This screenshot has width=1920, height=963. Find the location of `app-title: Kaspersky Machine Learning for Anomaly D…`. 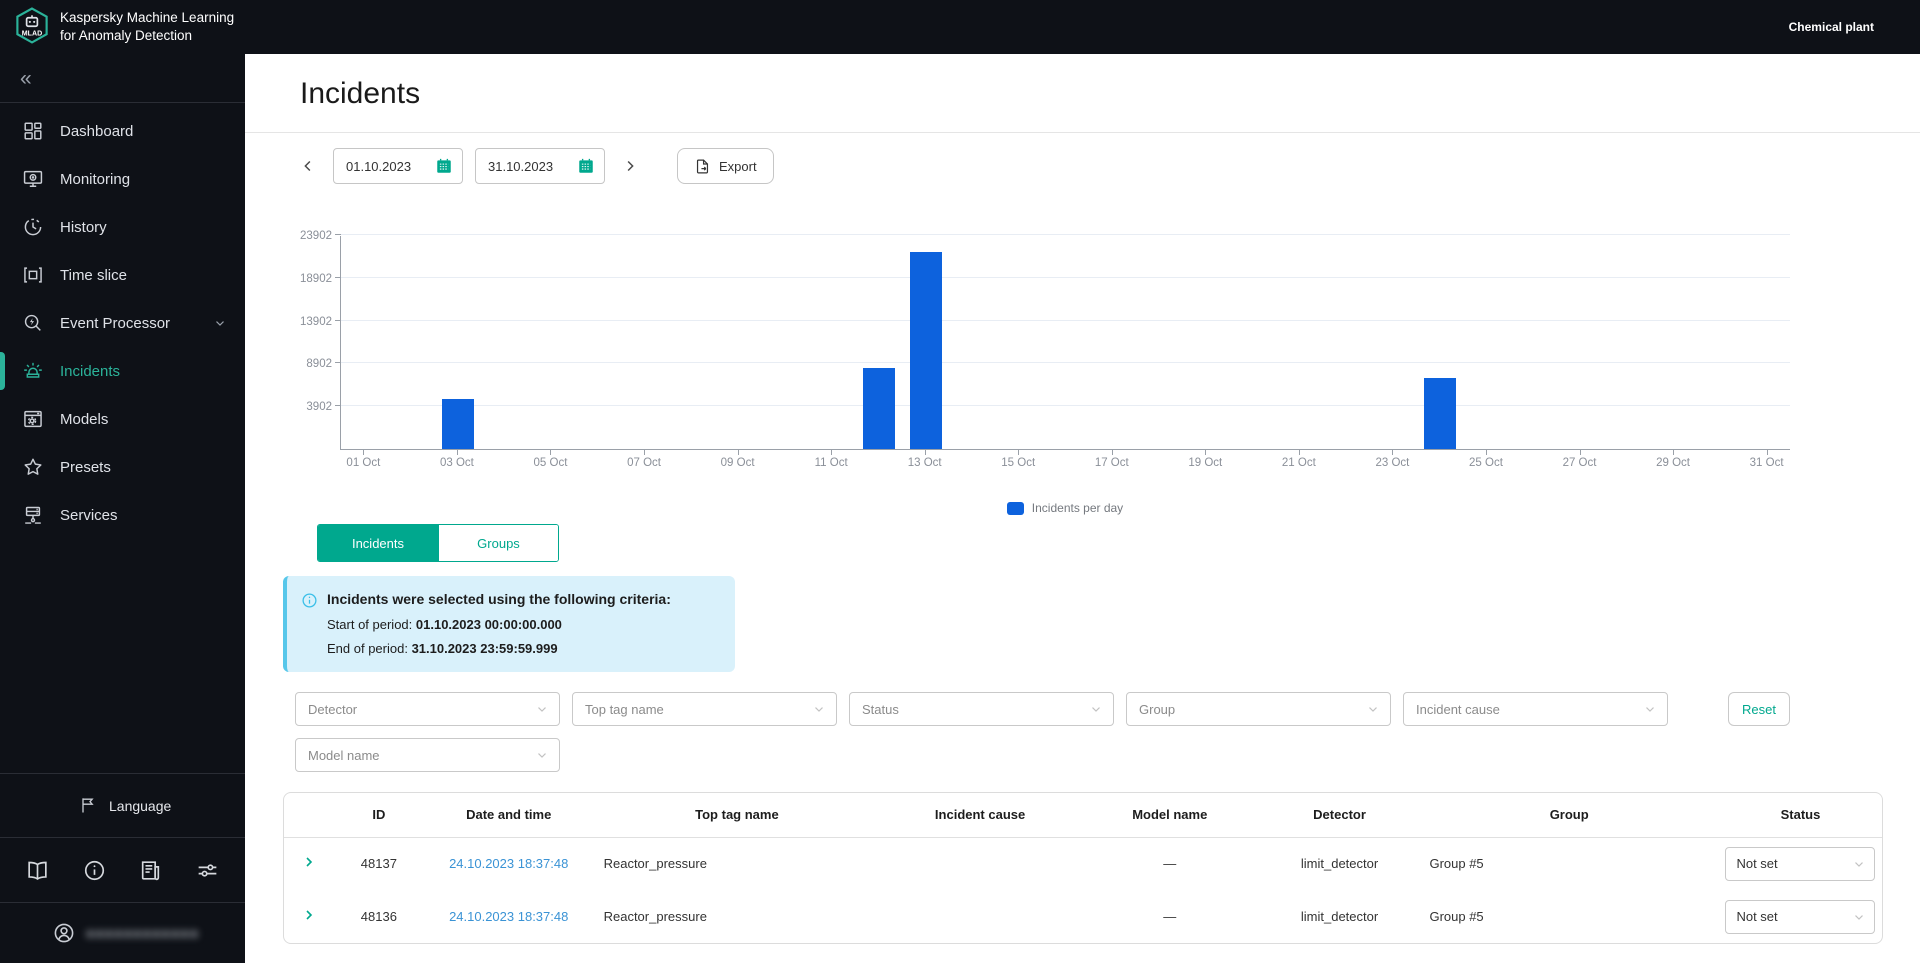

app-title: Kaspersky Machine Learning for Anomaly D… is located at coordinates (147, 26).